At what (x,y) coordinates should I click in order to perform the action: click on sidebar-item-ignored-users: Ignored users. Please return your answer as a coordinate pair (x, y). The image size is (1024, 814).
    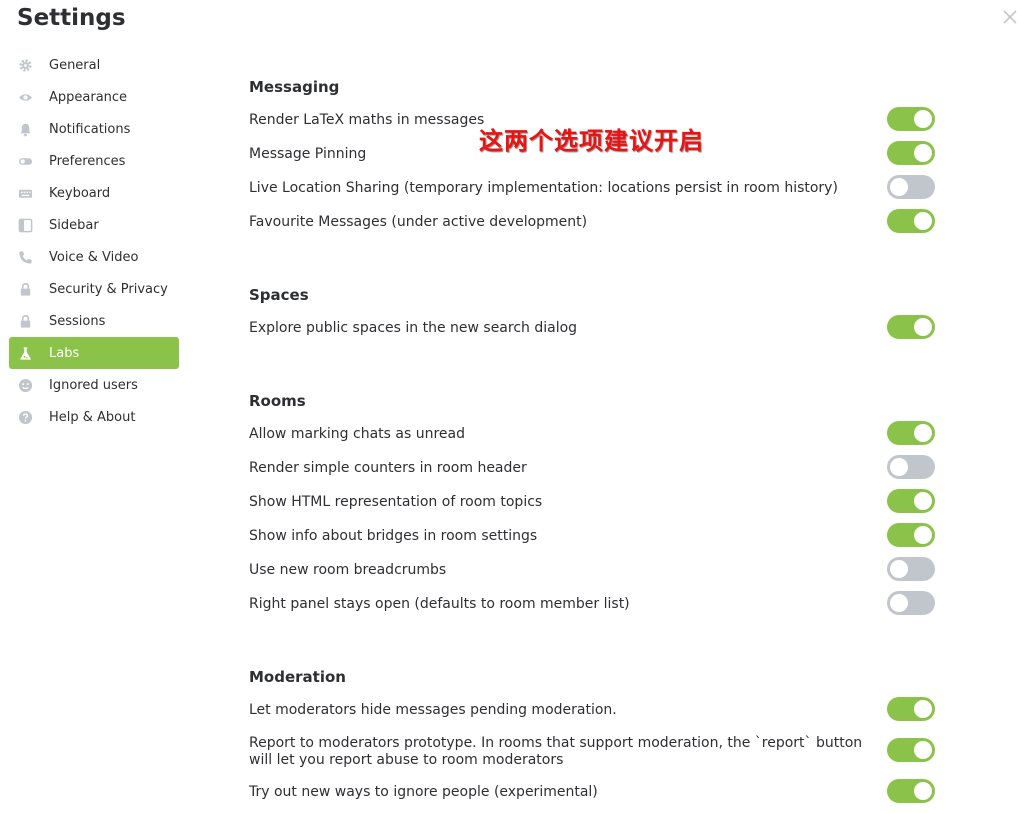
    Looking at the image, I should click on (94, 385).